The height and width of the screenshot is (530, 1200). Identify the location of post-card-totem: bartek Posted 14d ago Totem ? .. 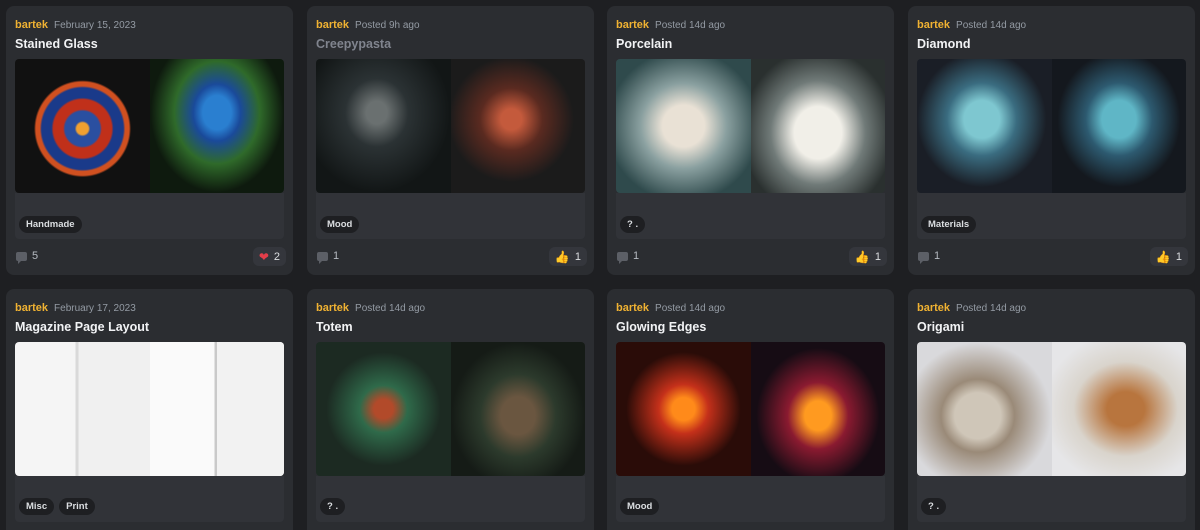
(450, 409).